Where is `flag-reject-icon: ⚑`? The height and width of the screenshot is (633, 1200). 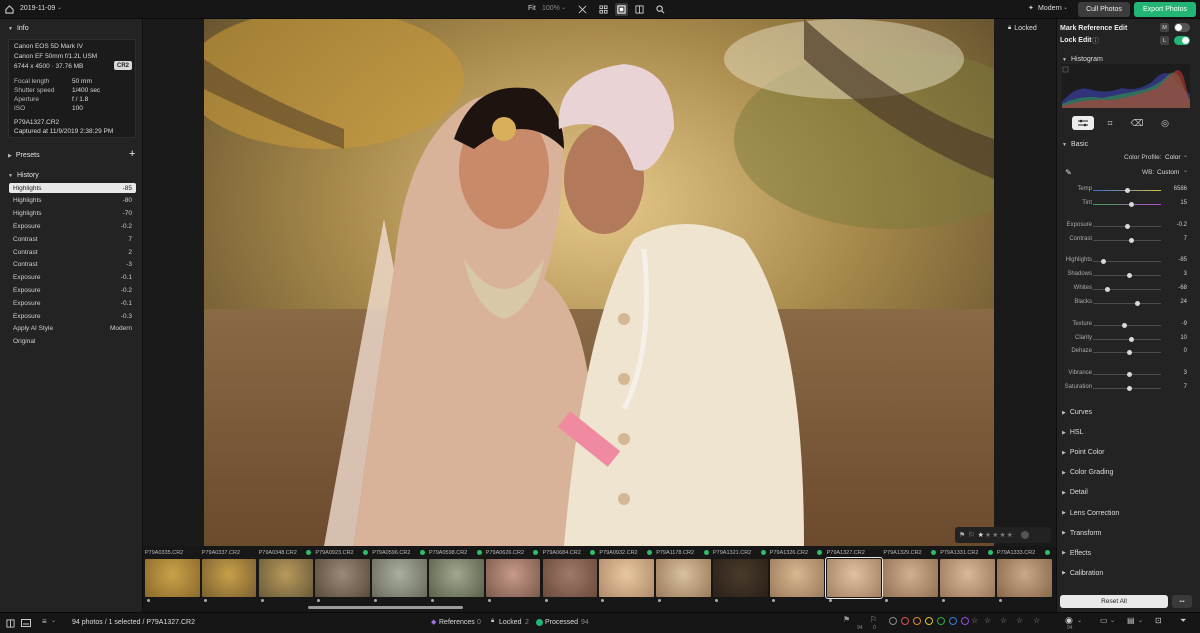
flag-reject-icon: ⚑ is located at coordinates (962, 535).